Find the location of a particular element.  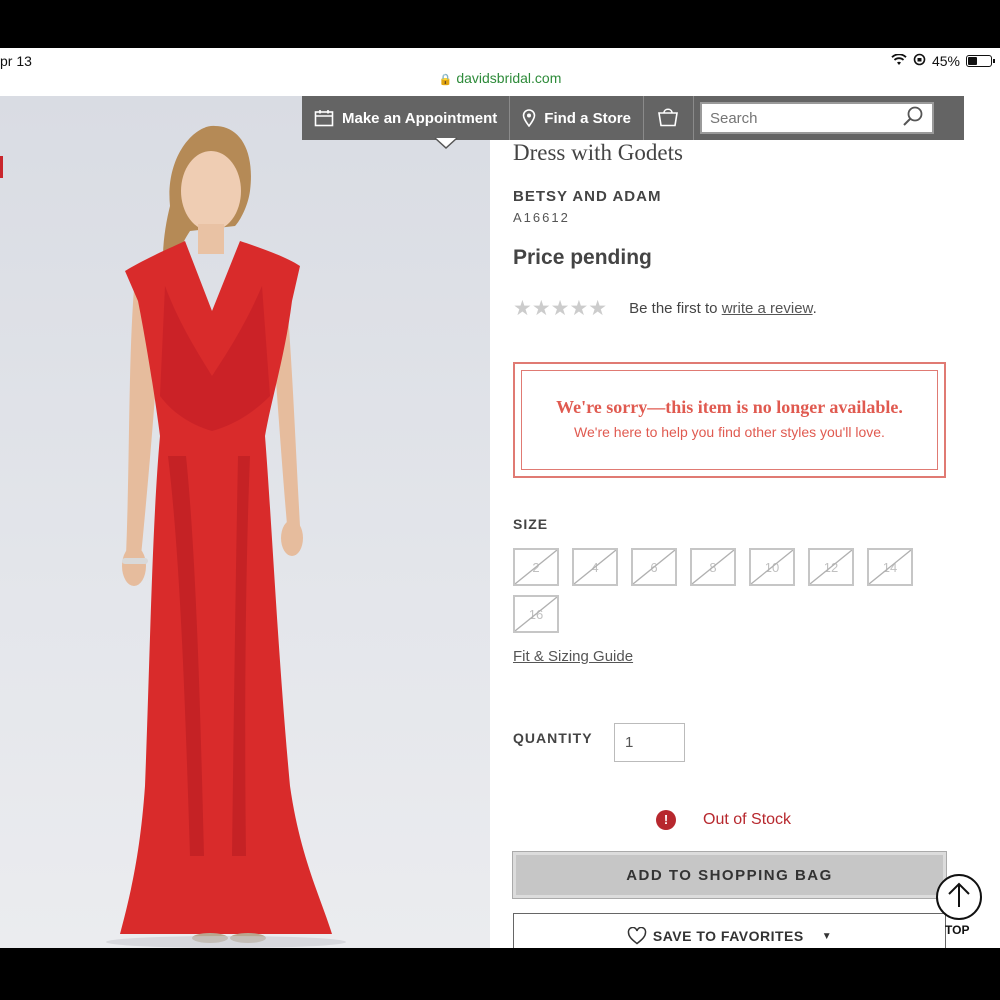

appointment-label: Make an Appointment is located at coordinates (420, 118).